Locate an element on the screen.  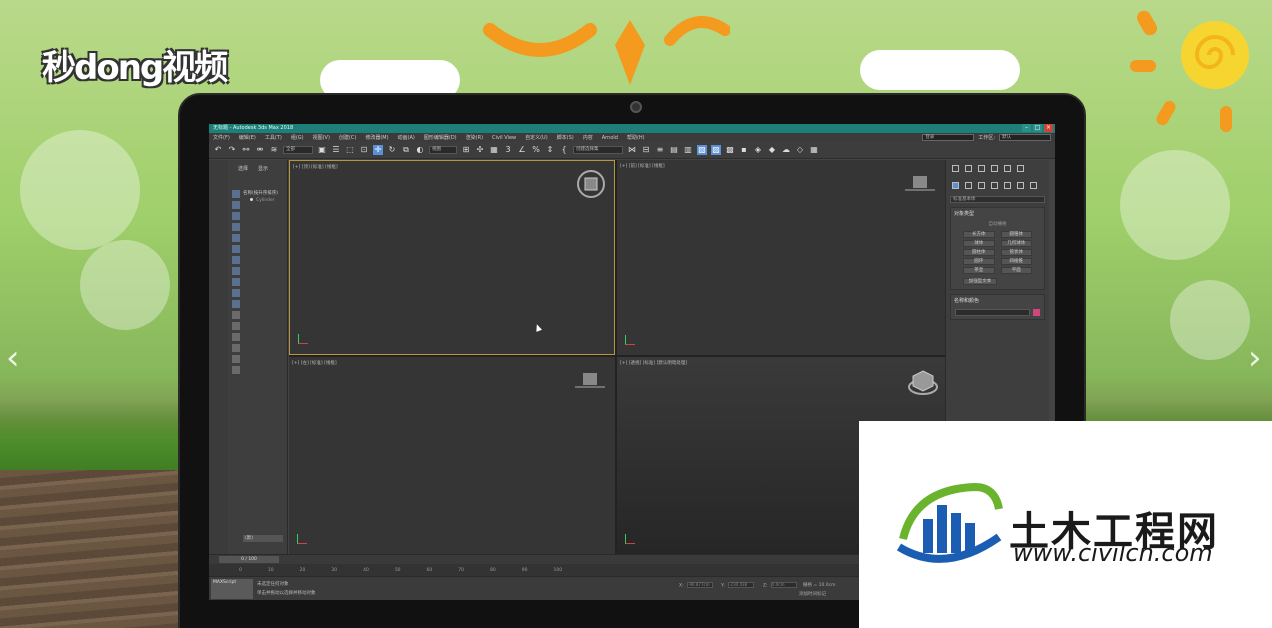
object-color-swatch is located at coordinates (1036, 312).